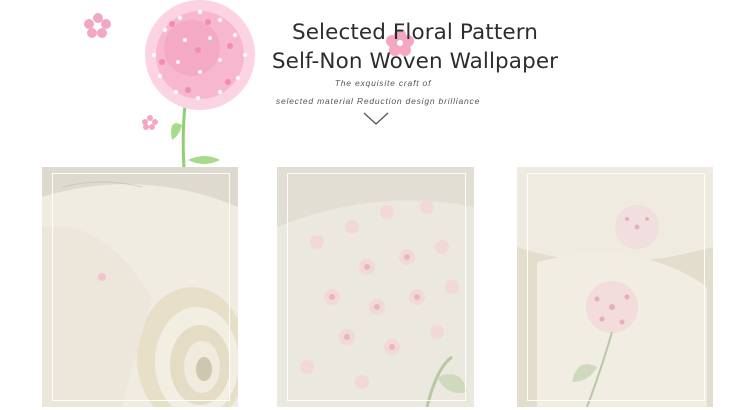  What do you see at coordinates (169, 84) in the screenshot?
I see `dandelion-flower-illustration` at bounding box center [169, 84].